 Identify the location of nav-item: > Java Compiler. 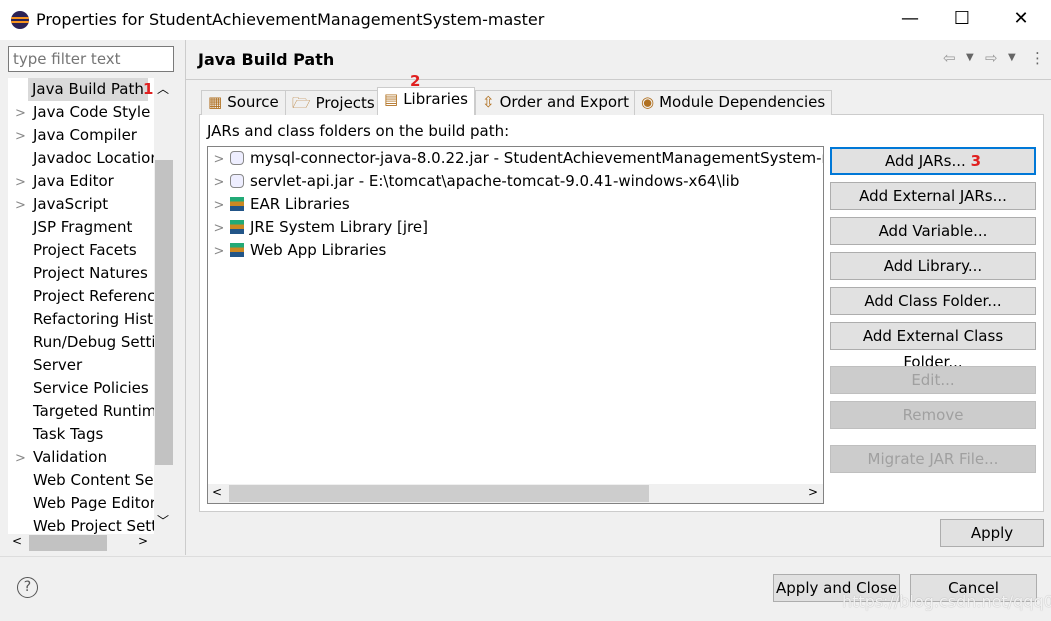
(81, 135).